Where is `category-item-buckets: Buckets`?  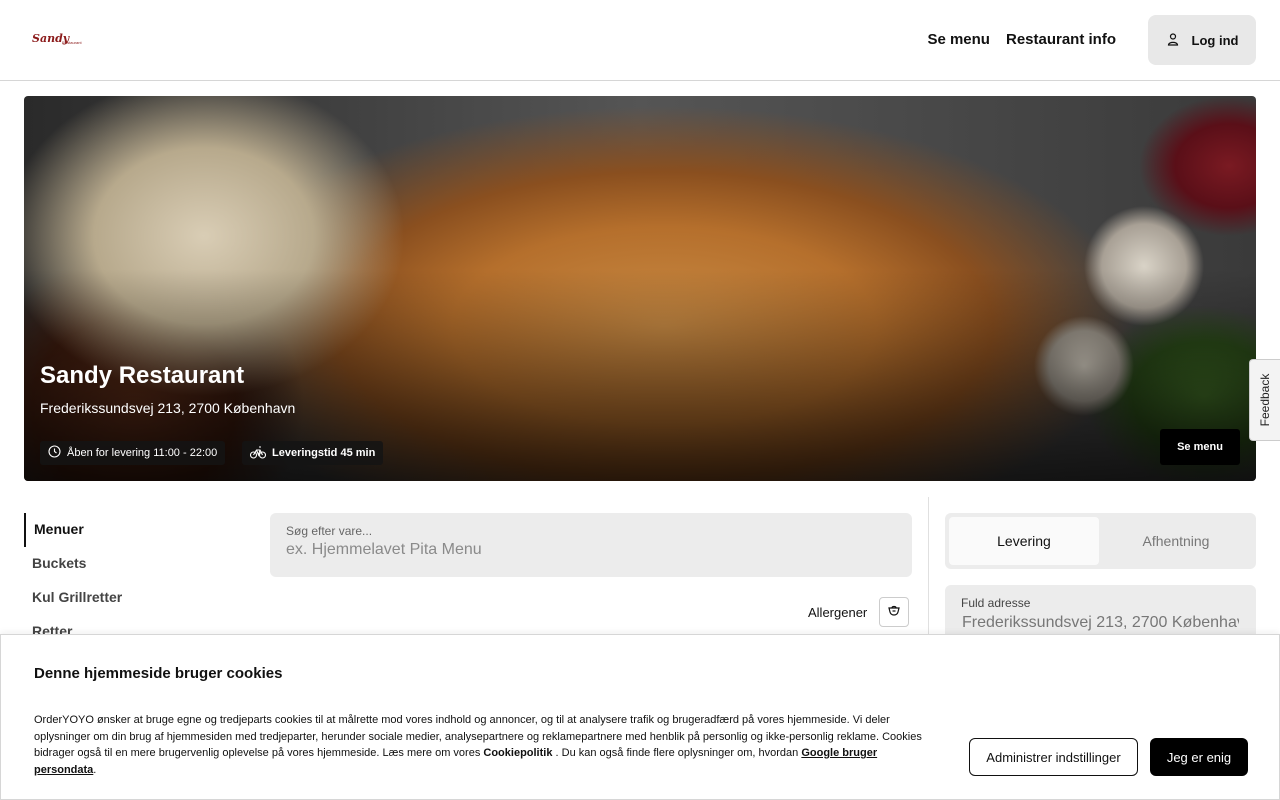
category-item-buckets: Buckets is located at coordinates (73, 564).